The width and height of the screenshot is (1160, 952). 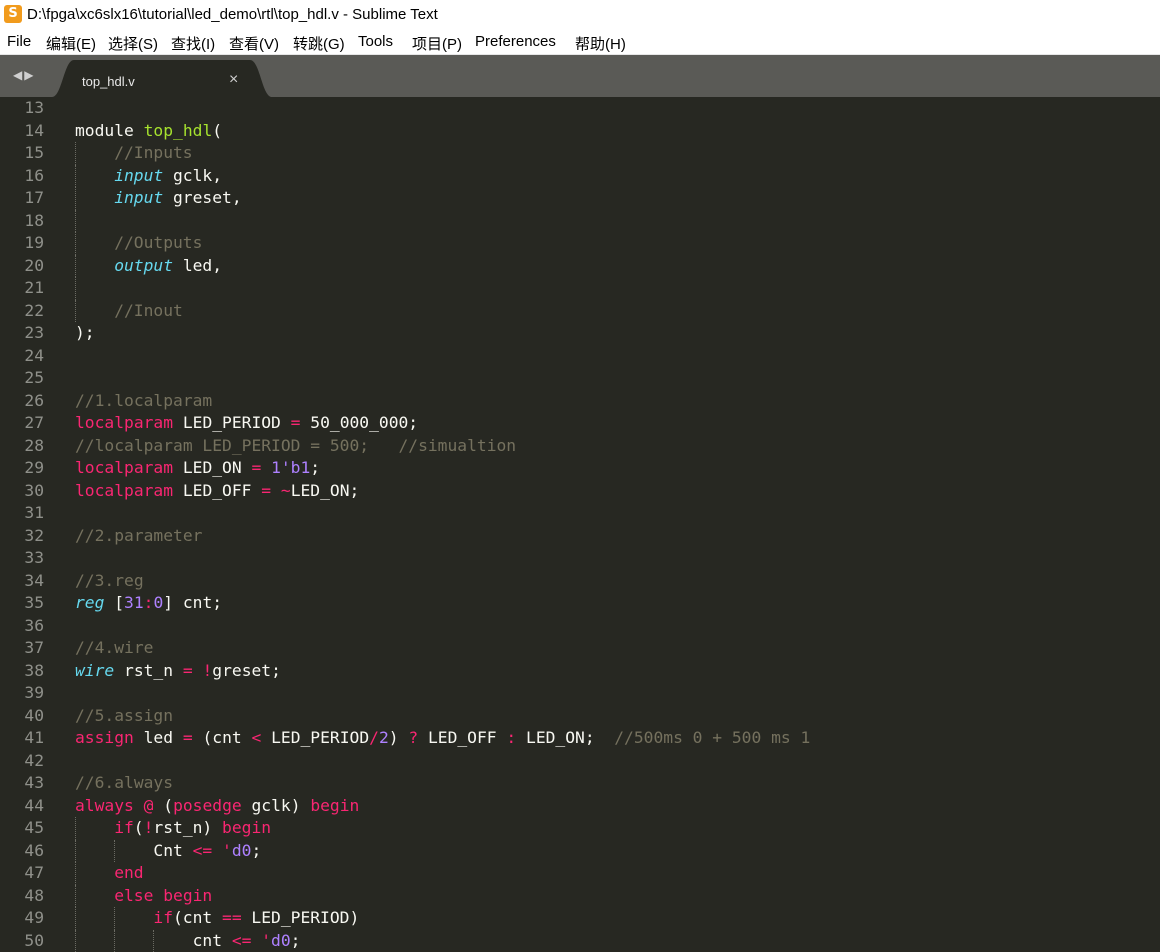 What do you see at coordinates (580, 806) in the screenshot?
I see `code-line: 44 always @ (posedge gclk) begin` at bounding box center [580, 806].